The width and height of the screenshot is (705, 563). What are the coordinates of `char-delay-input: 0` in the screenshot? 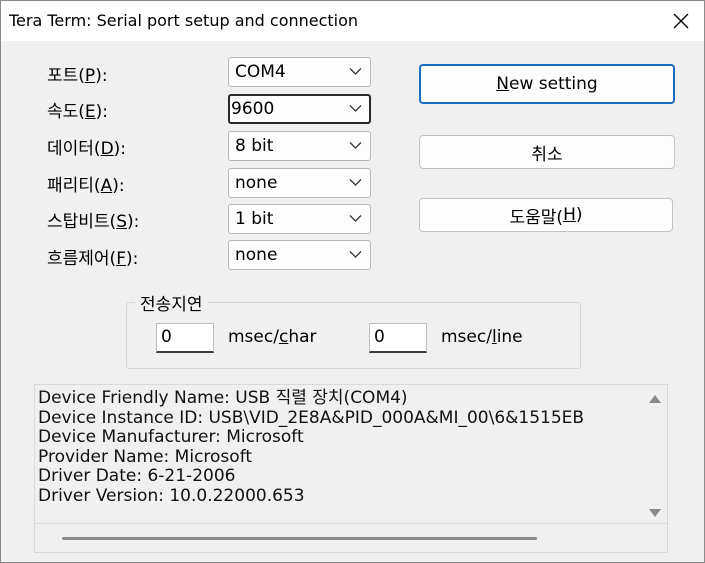 It's located at (185, 338).